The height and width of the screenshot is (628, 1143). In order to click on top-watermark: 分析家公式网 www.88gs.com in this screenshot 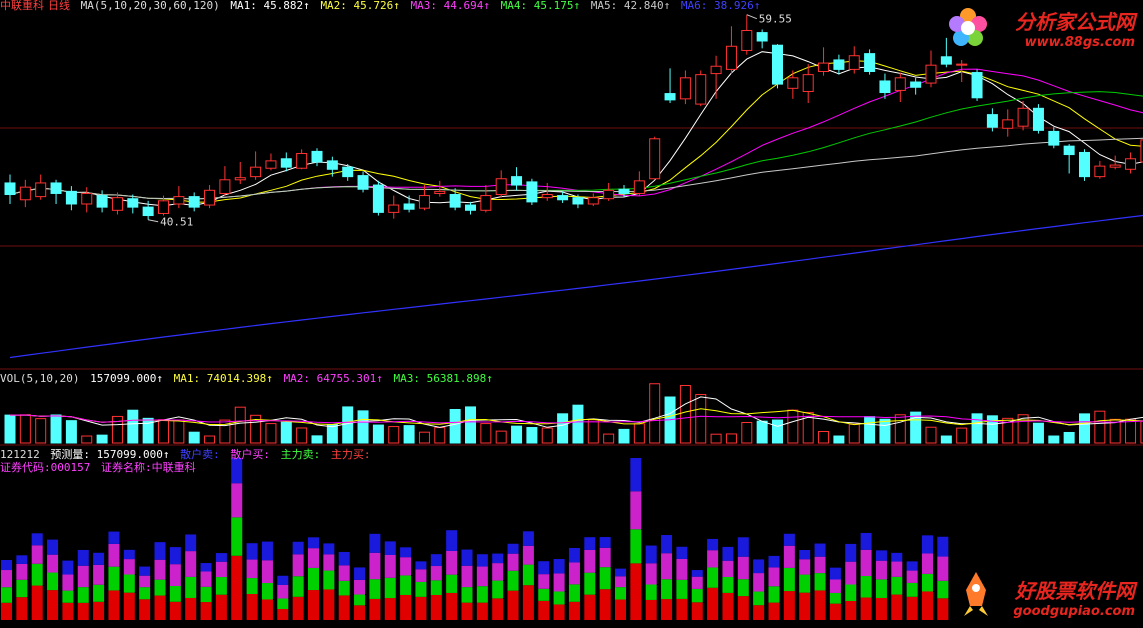, I will do `click(1075, 28)`.